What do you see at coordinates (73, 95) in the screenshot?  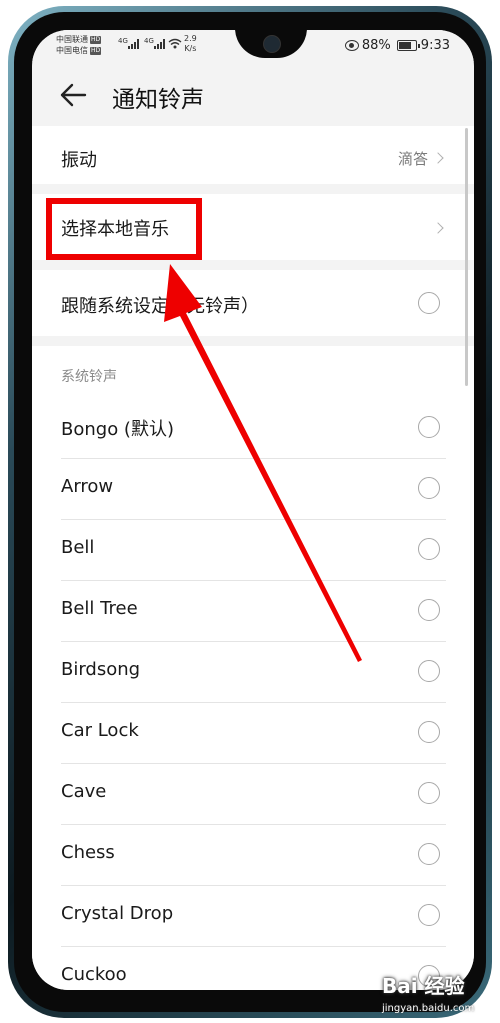 I see `back-arrow-icon` at bounding box center [73, 95].